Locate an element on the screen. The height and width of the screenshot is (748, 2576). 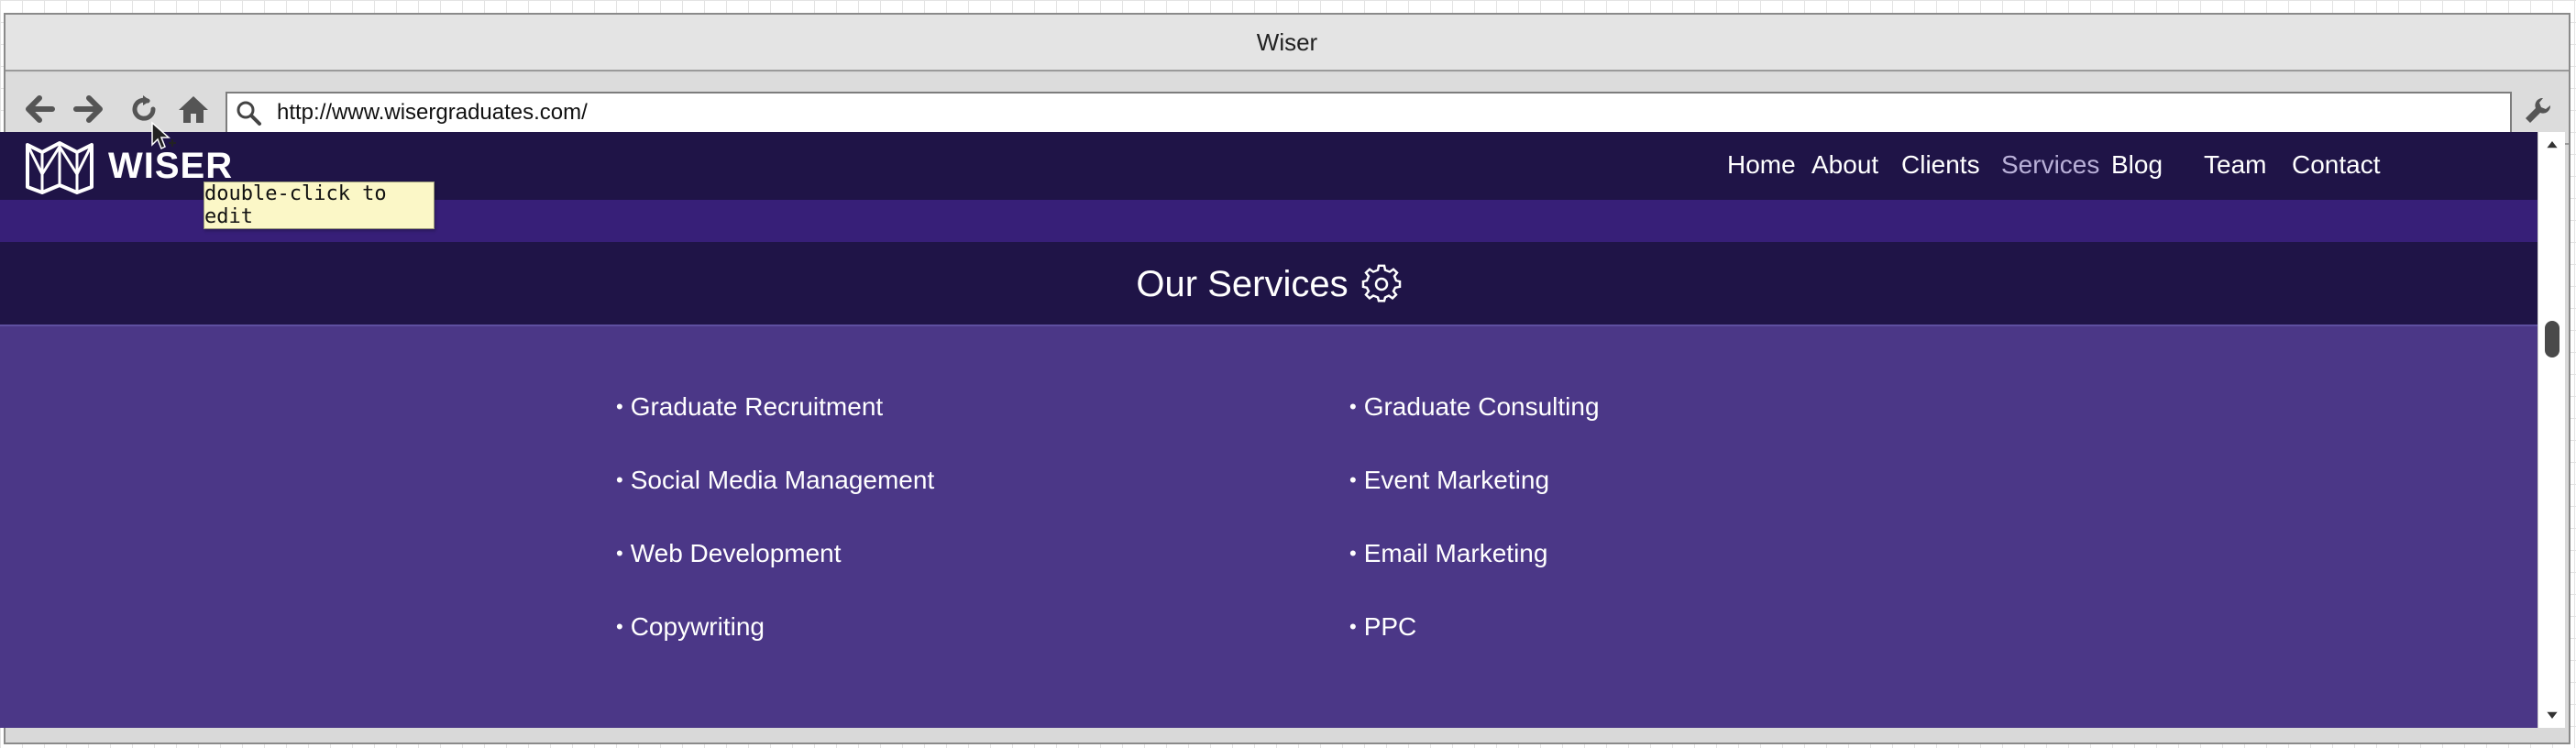
arrow-left-icon is located at coordinates (41, 109).